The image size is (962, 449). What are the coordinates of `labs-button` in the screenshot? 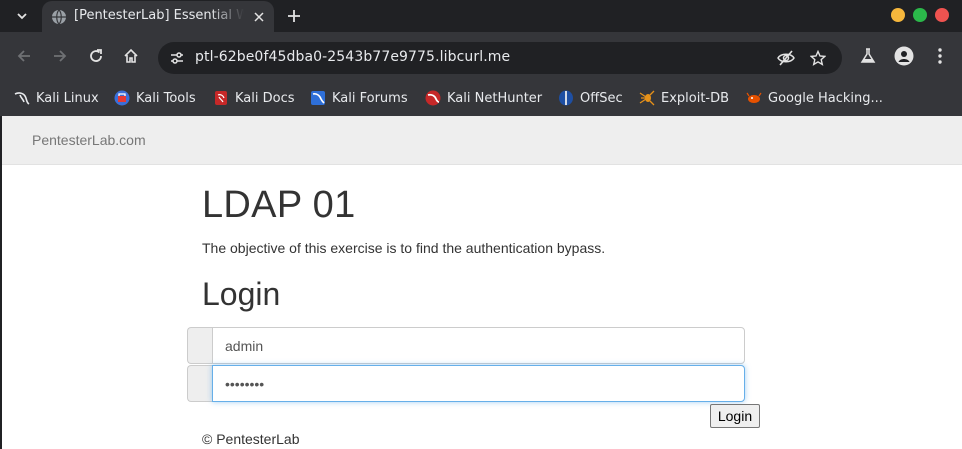 It's located at (868, 56).